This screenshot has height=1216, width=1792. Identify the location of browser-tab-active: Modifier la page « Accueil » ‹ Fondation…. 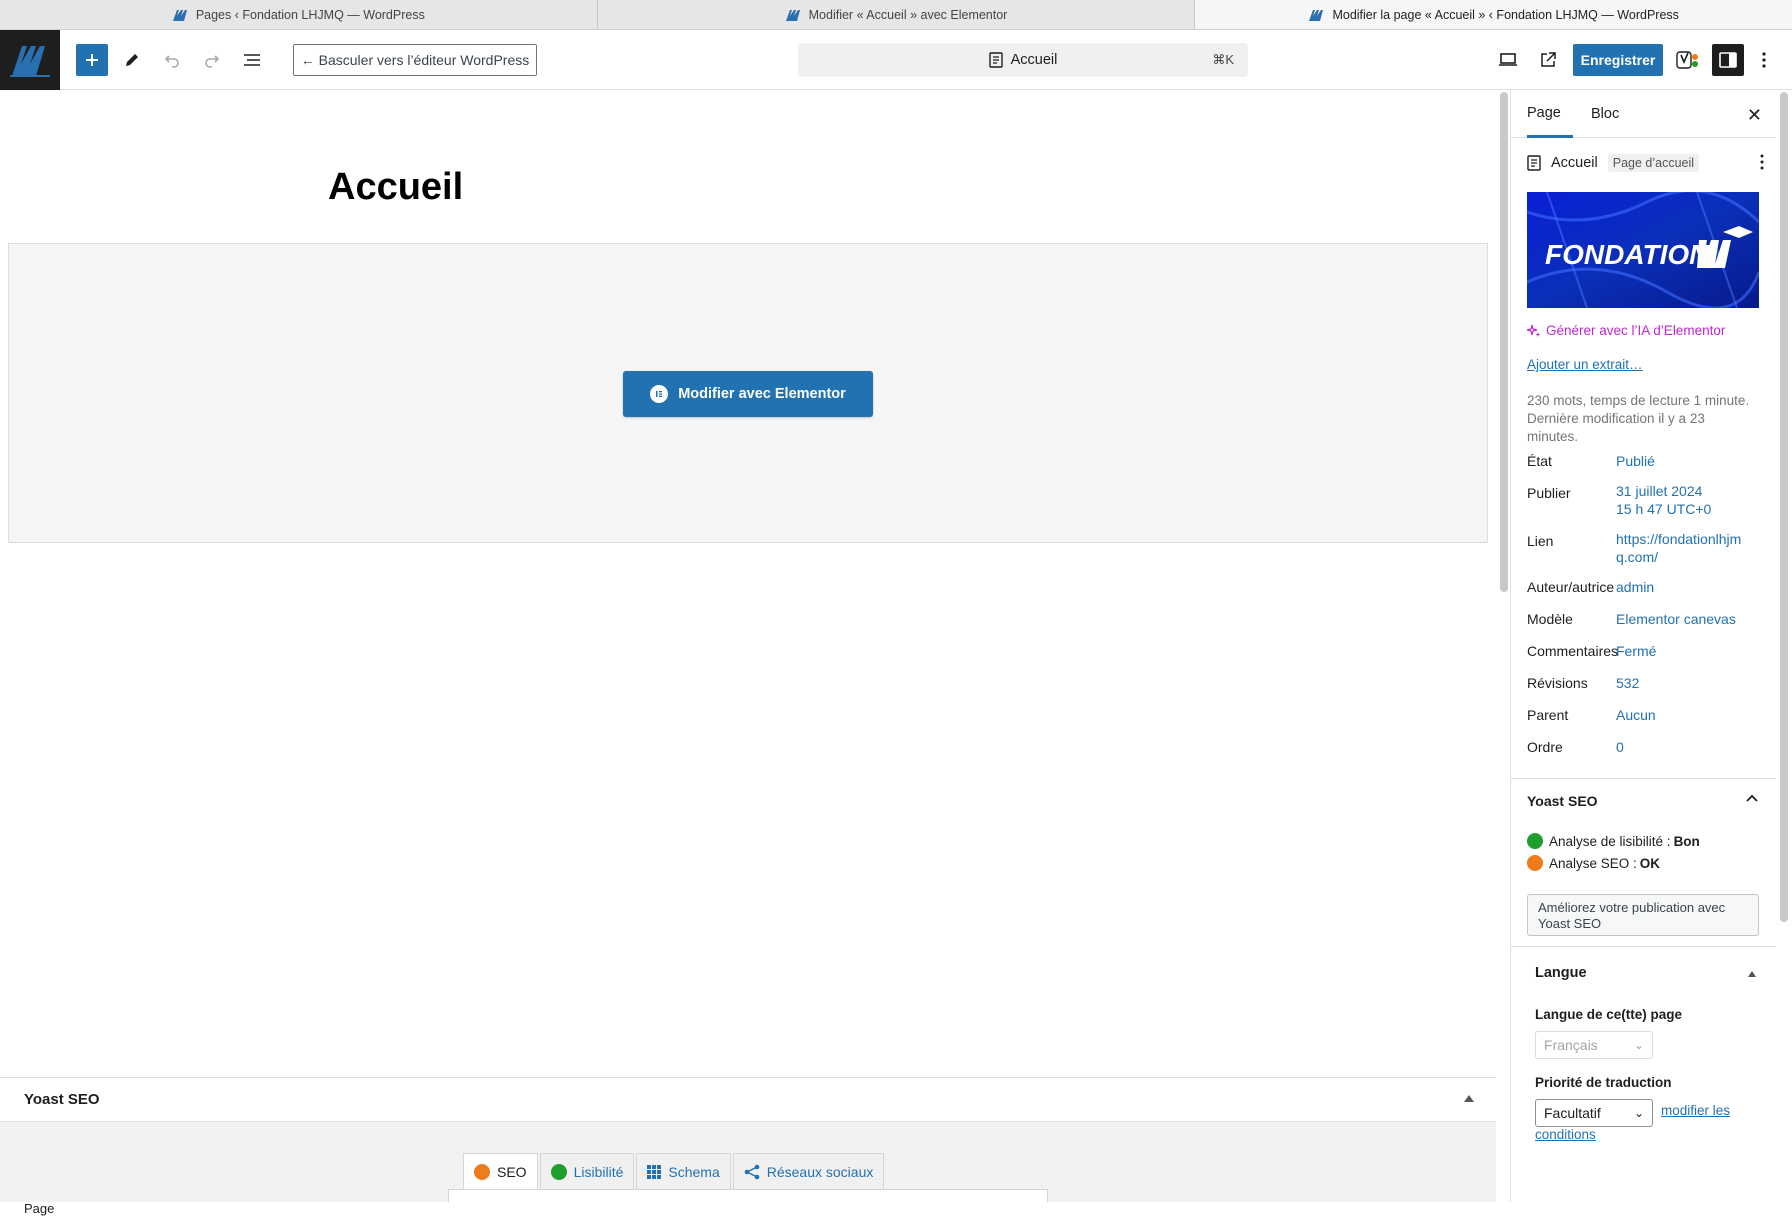
(1493, 14).